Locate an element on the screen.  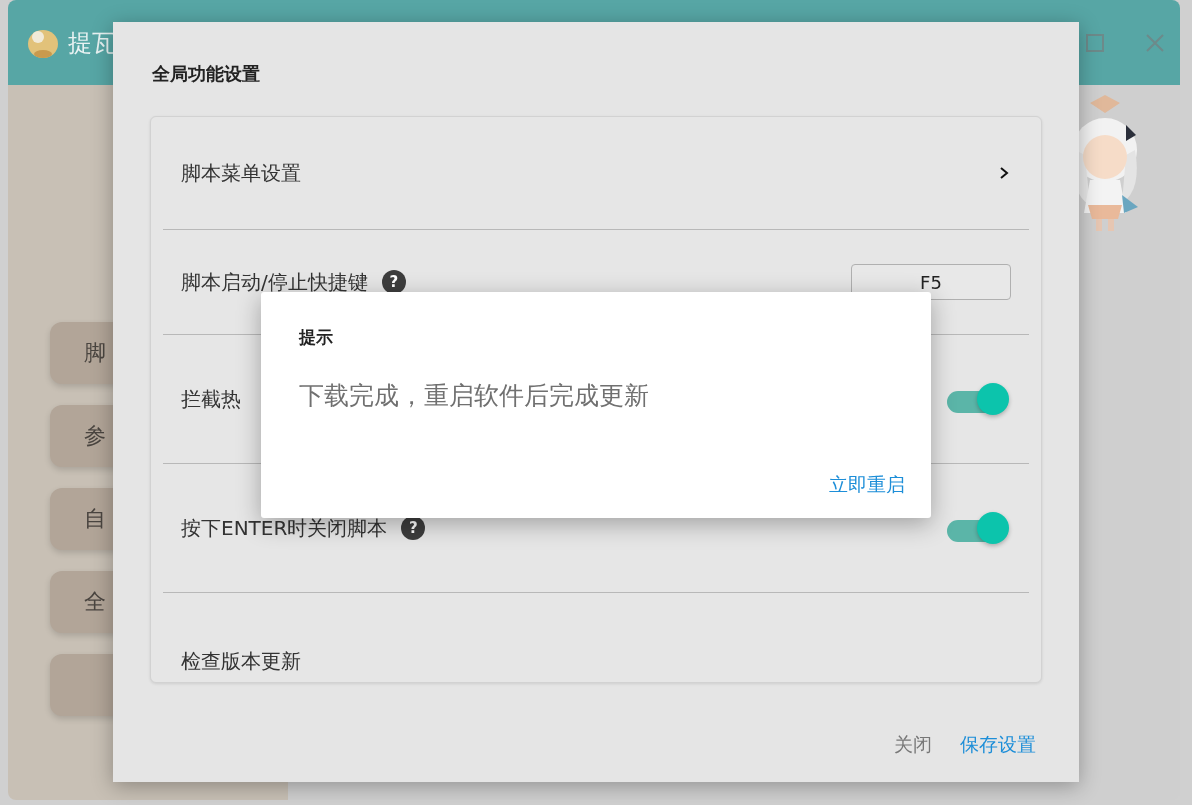
maximize-icon is located at coordinates (1095, 42).